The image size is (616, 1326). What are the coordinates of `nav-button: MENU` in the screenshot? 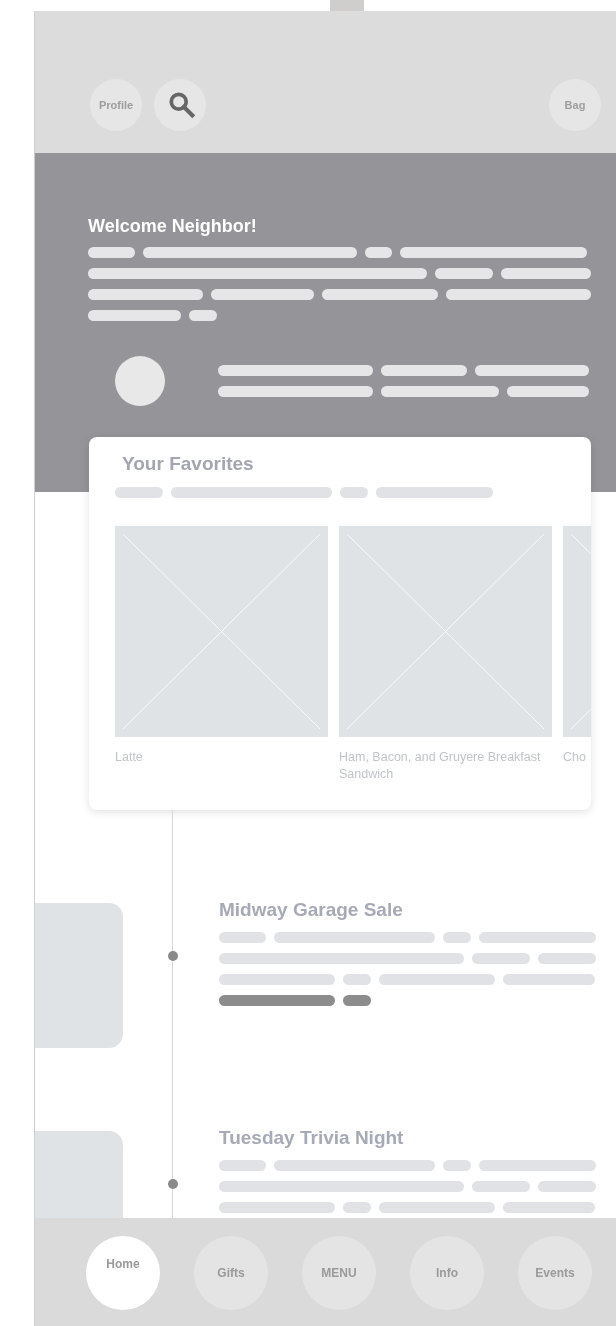 It's located at (339, 1273).